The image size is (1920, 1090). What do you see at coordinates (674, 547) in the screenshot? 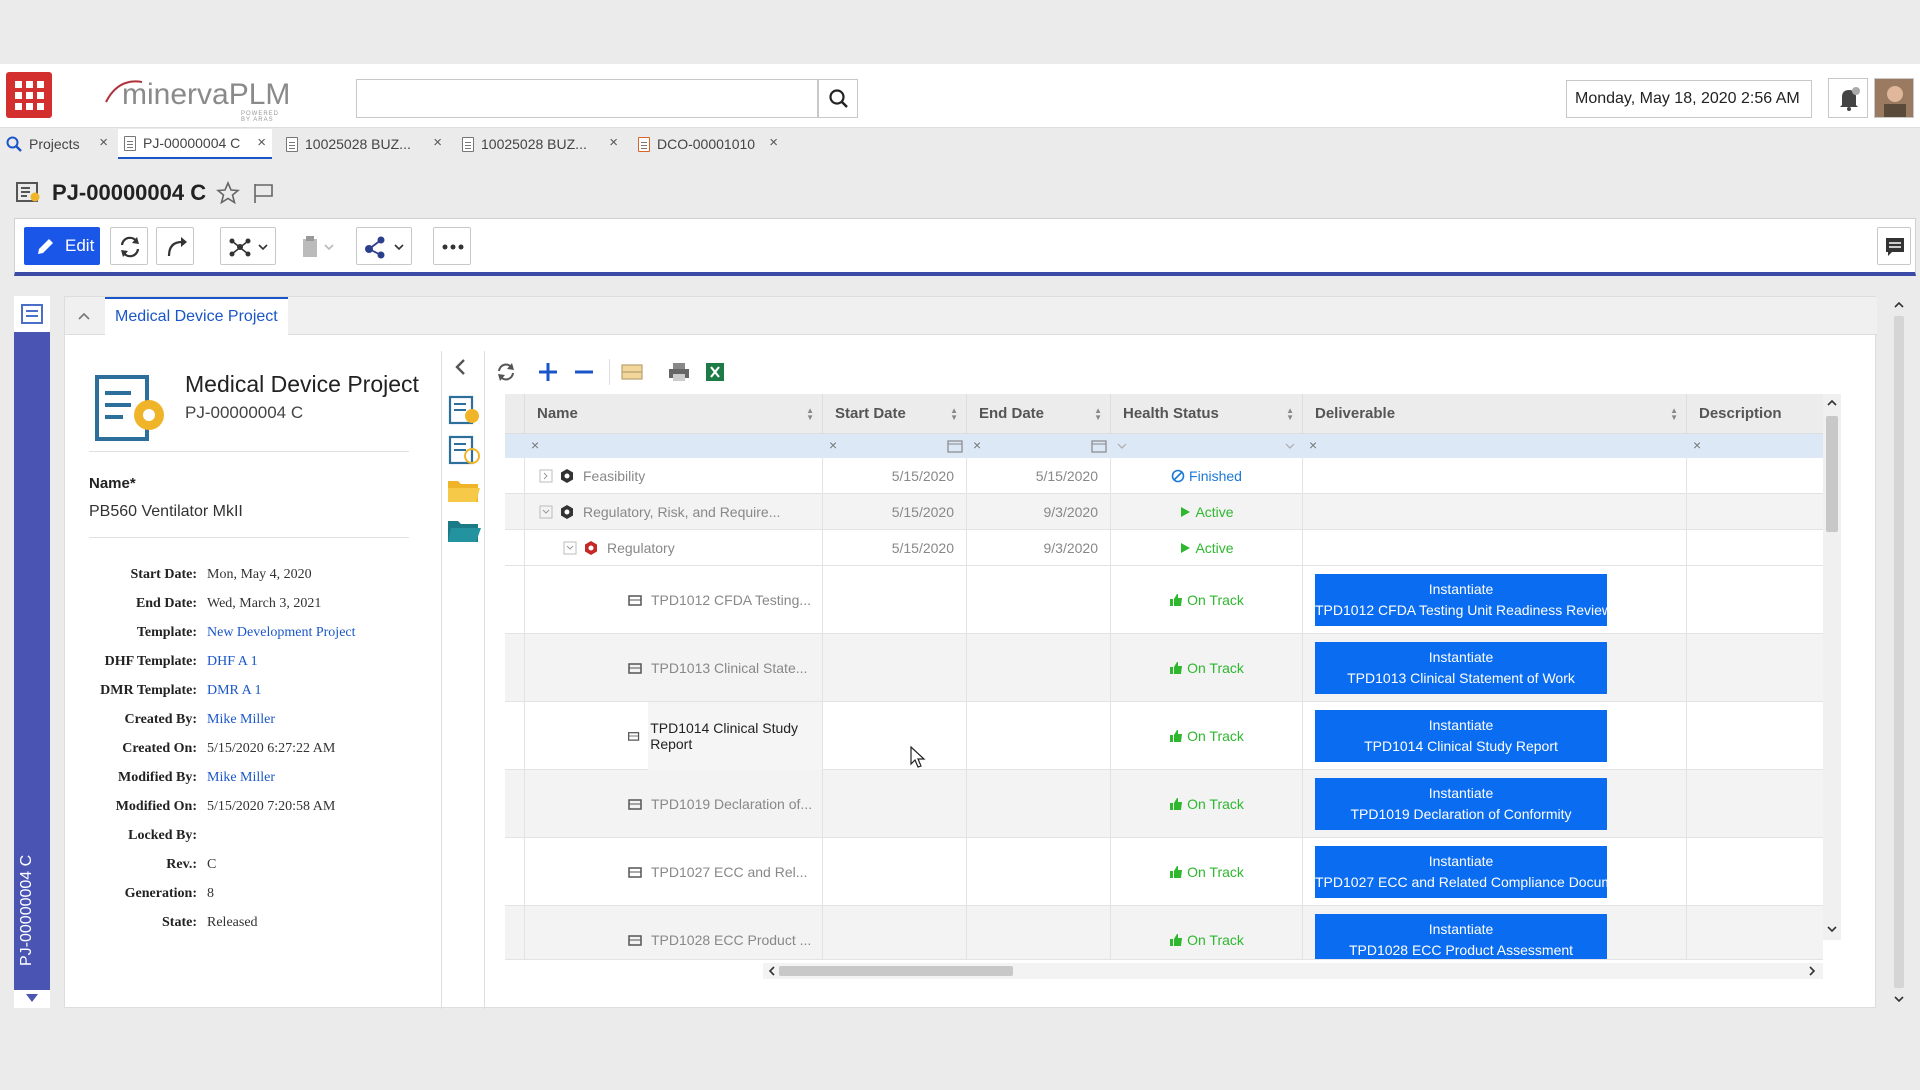
I see `name-cell: Regulatory` at bounding box center [674, 547].